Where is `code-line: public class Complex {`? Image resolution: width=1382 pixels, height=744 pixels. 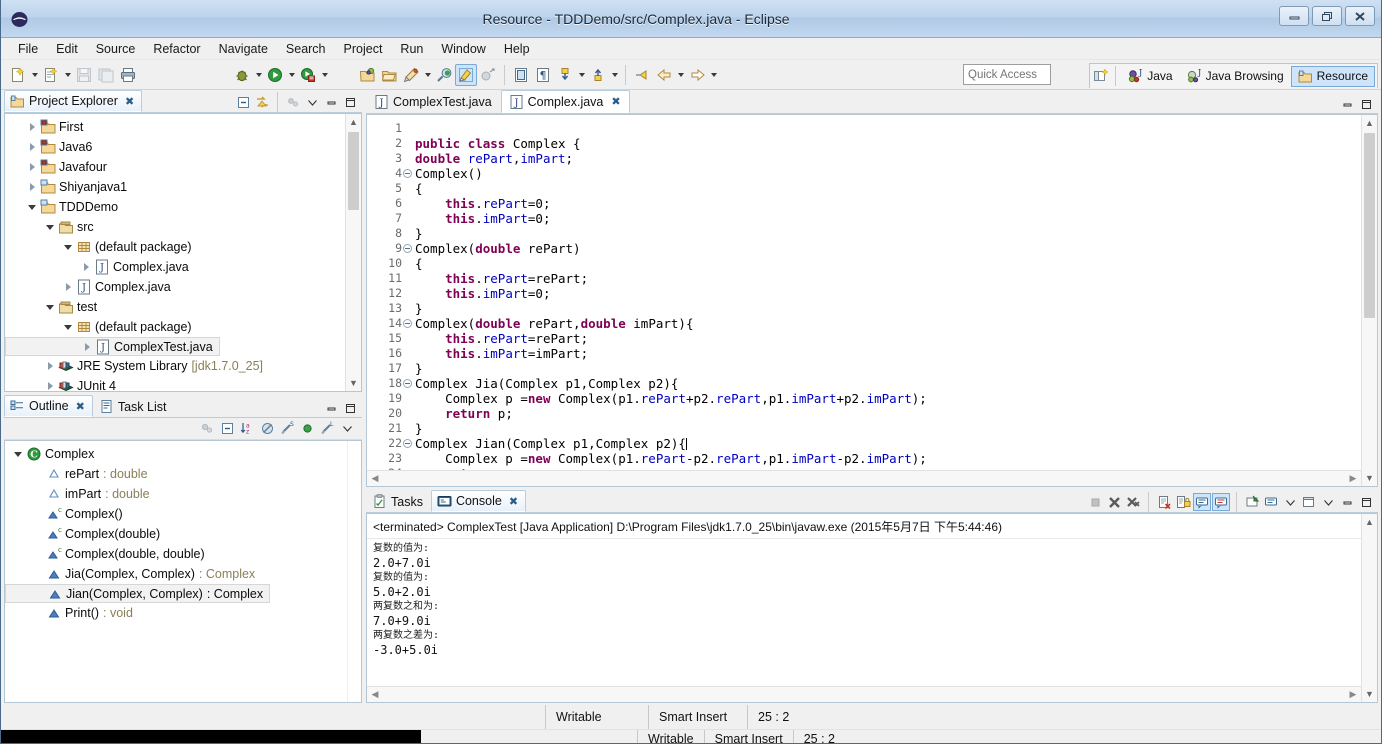 code-line: public class Complex { is located at coordinates (896, 143).